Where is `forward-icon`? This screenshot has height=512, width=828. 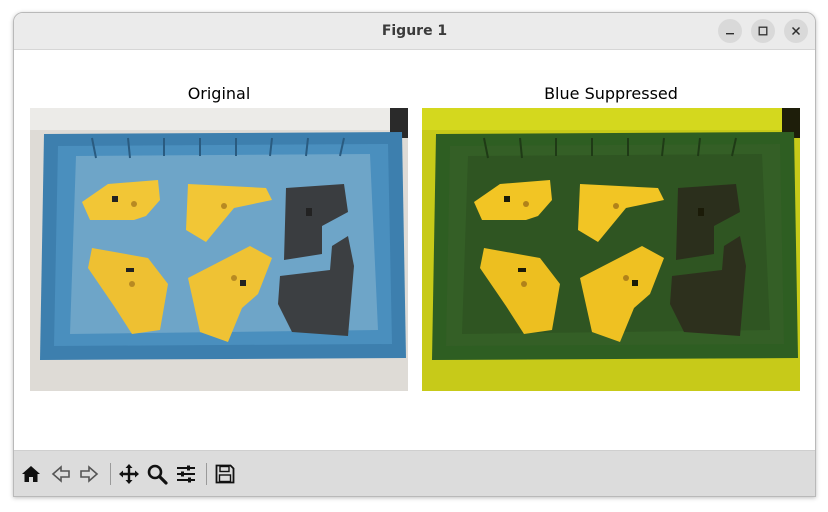 forward-icon is located at coordinates (89, 474).